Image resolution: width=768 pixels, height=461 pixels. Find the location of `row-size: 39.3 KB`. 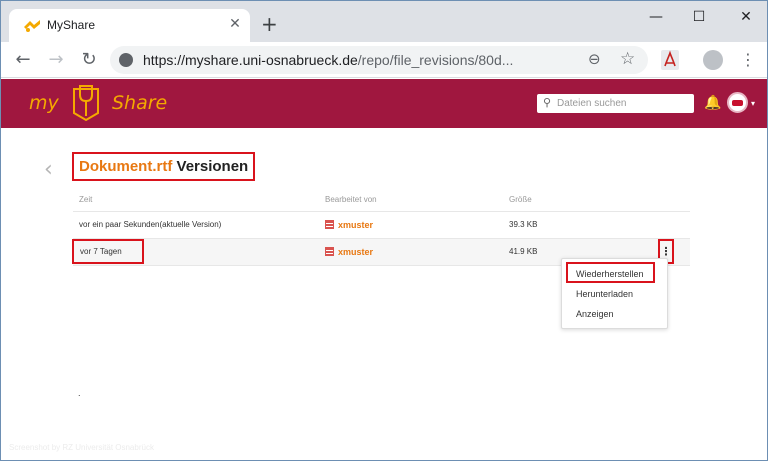

row-size: 39.3 KB is located at coordinates (523, 224).